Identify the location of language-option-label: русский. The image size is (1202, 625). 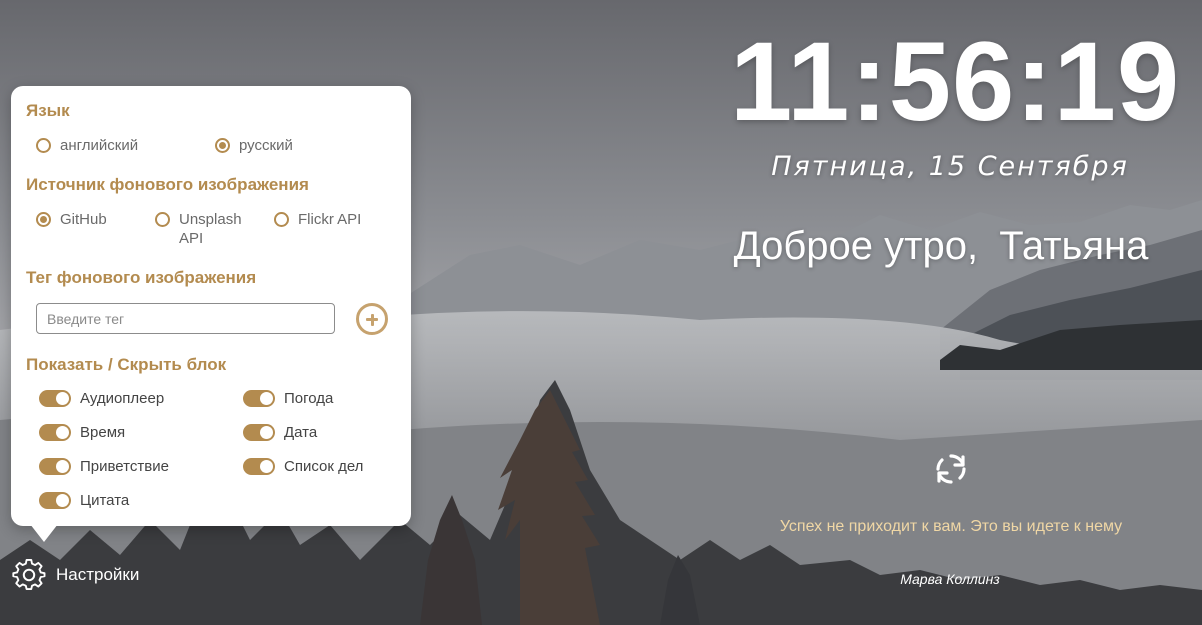
(266, 145).